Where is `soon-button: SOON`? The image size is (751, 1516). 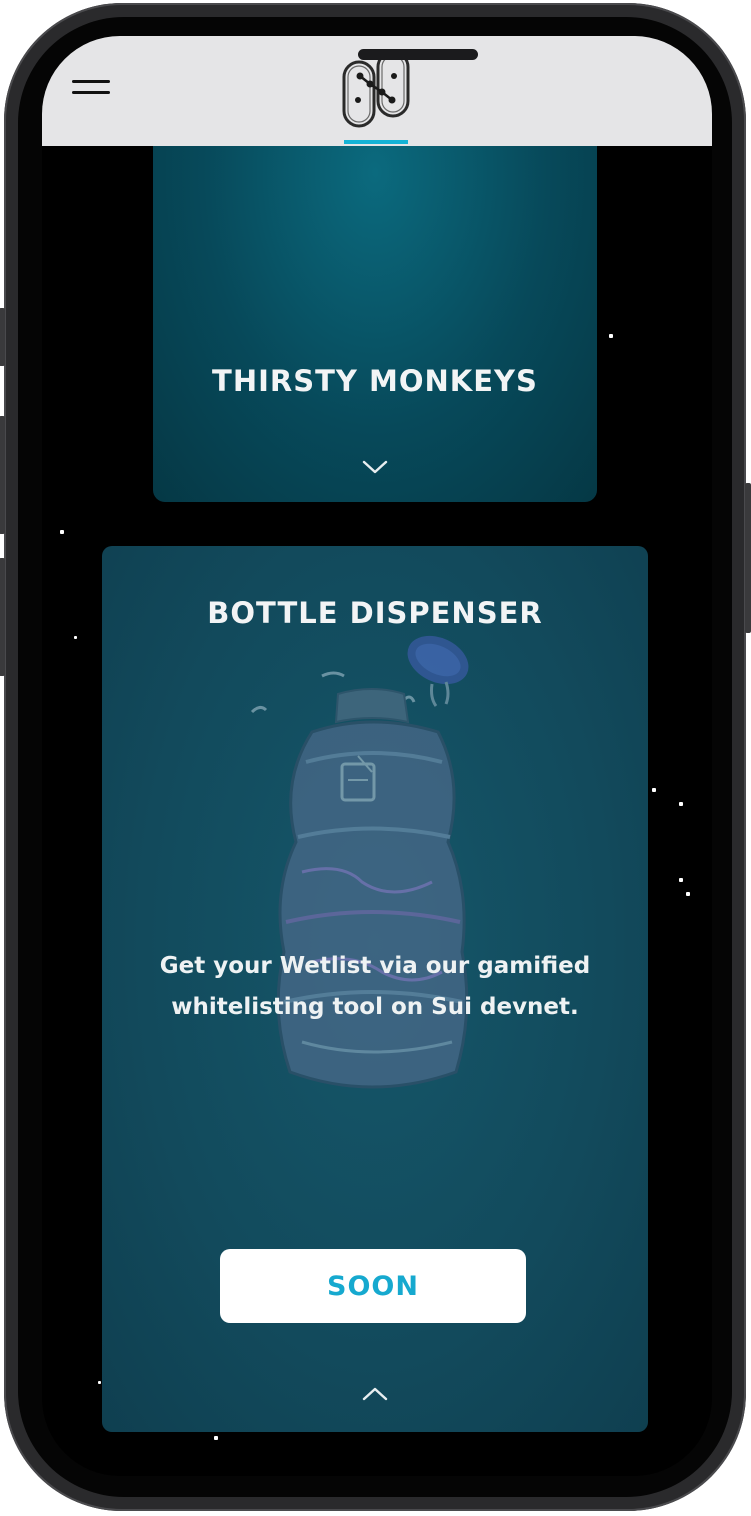 soon-button: SOON is located at coordinates (373, 1286).